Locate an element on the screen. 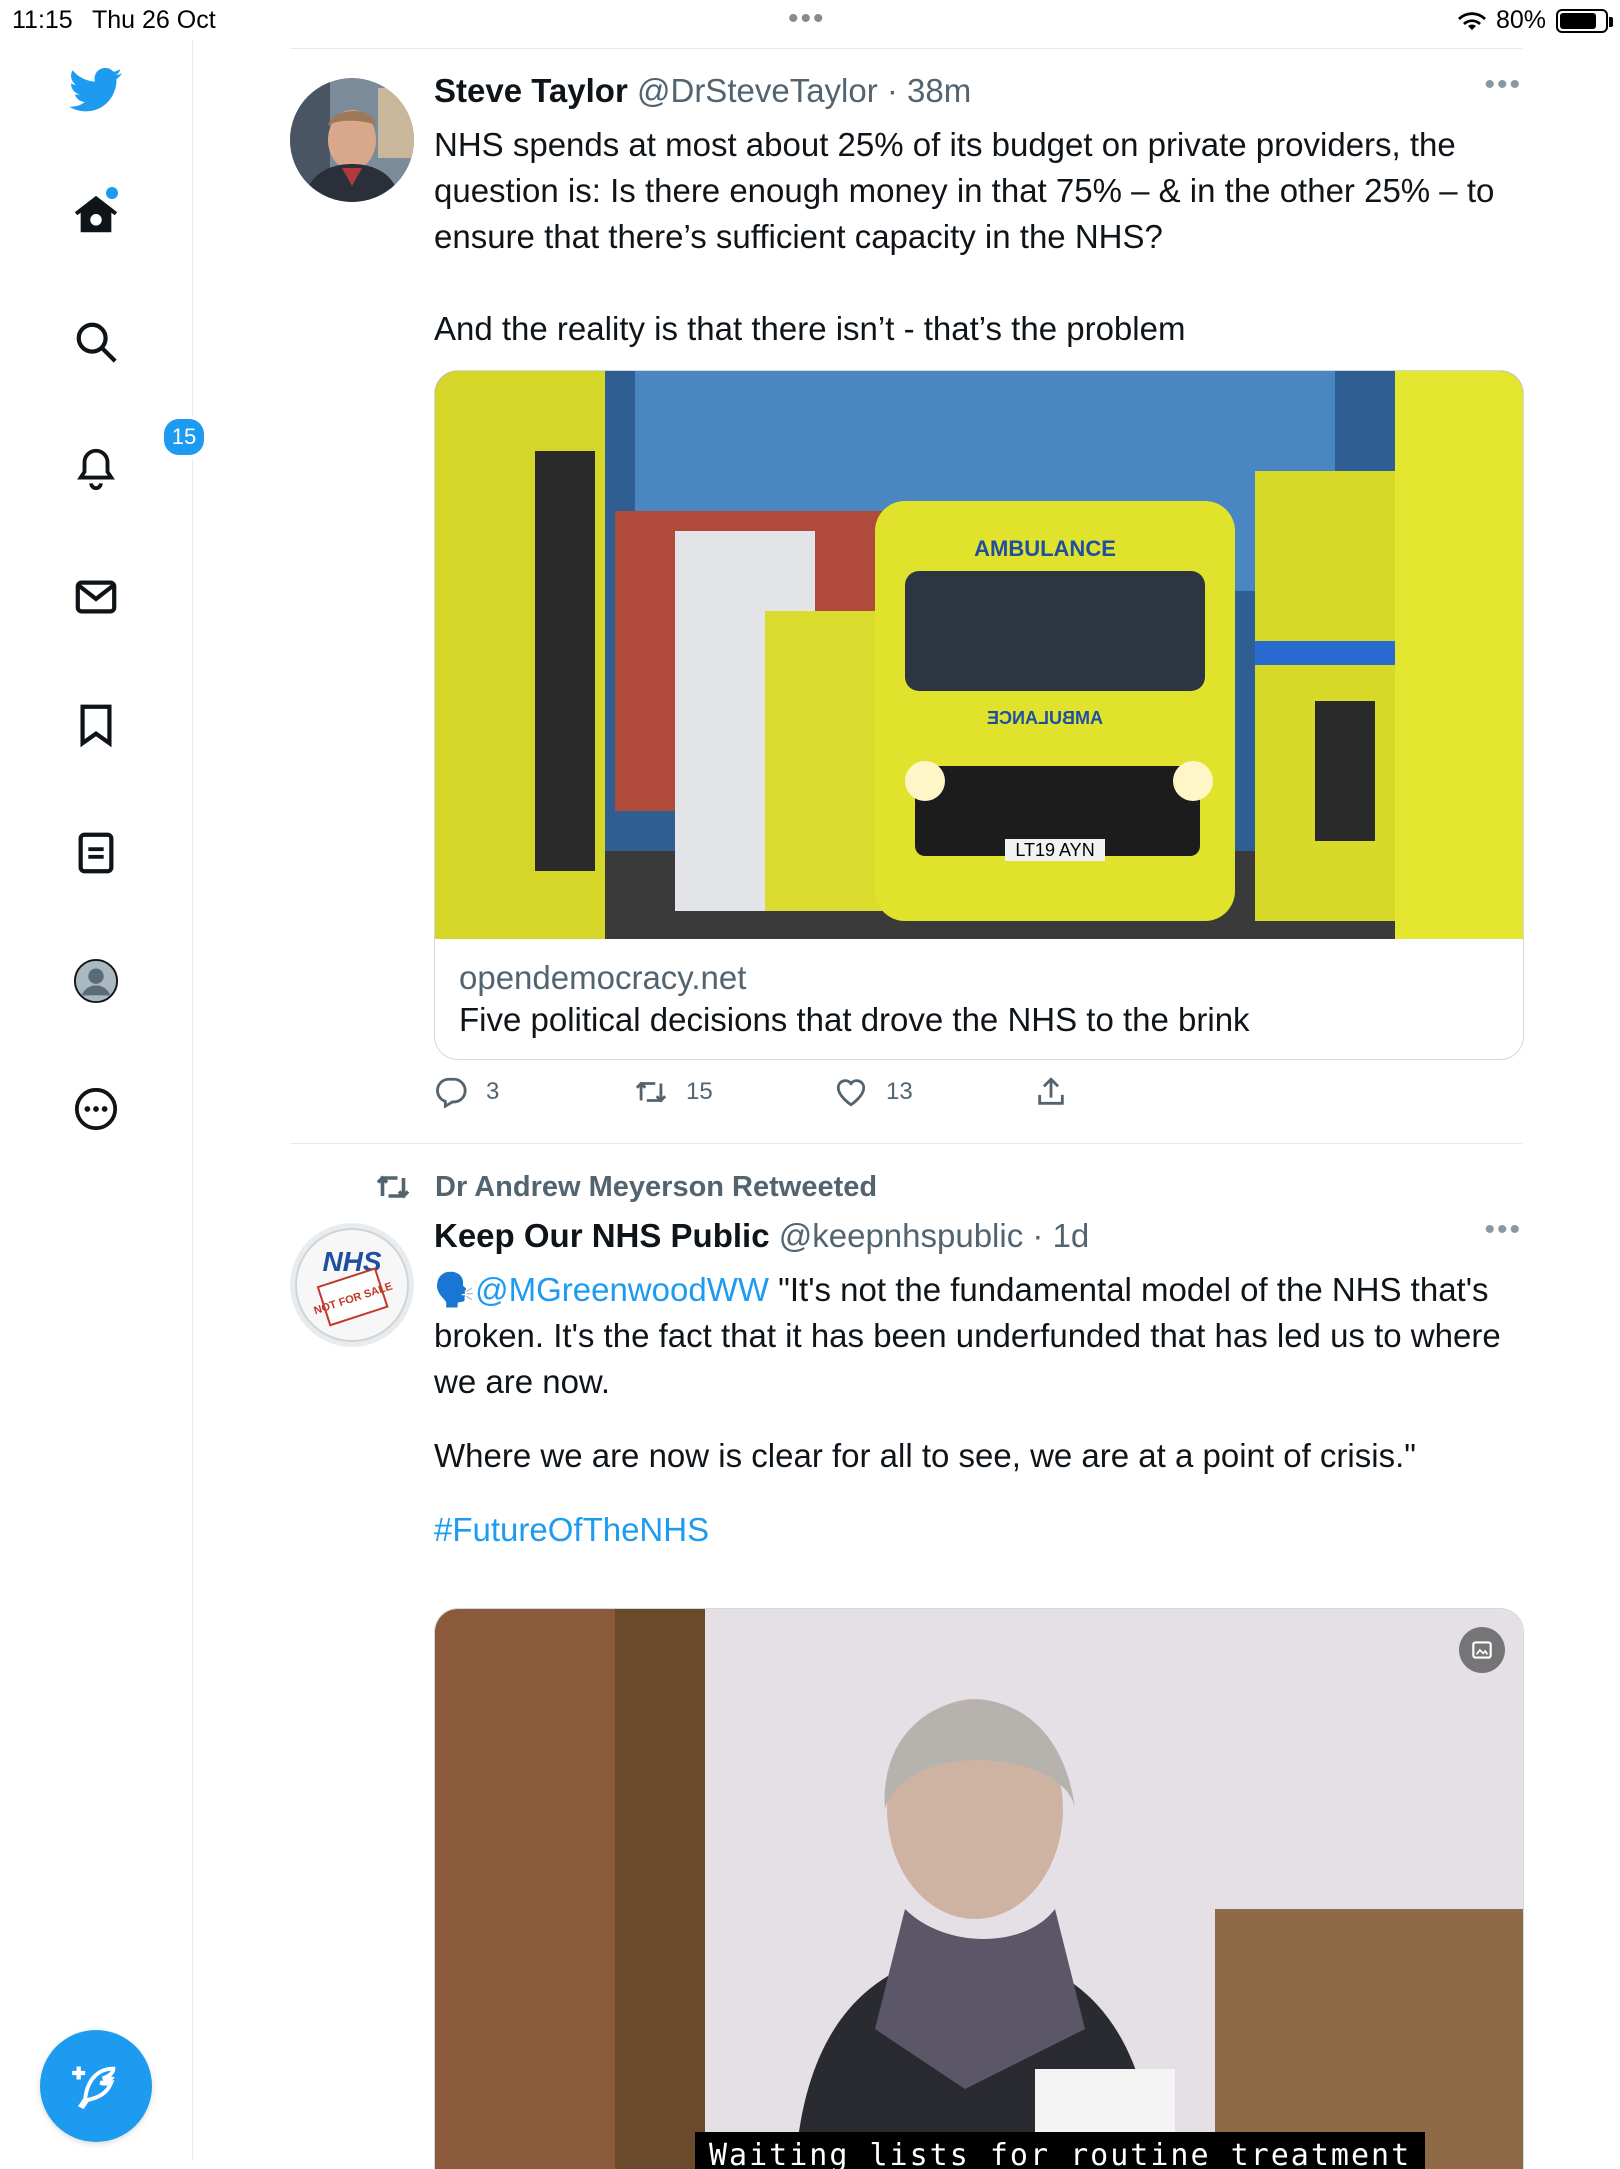 Image resolution: width=1620 pixels, height=2169 pixels. tweet-actions: 3 15 13 is located at coordinates (834, 1092).